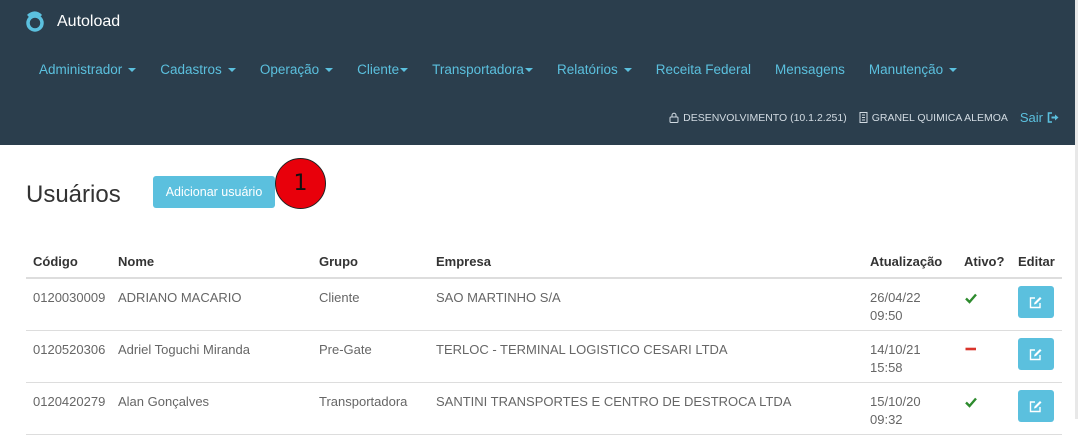 The height and width of the screenshot is (435, 1078). Describe the element at coordinates (895, 349) in the screenshot. I see `cell-date: 14/10/21` at that location.